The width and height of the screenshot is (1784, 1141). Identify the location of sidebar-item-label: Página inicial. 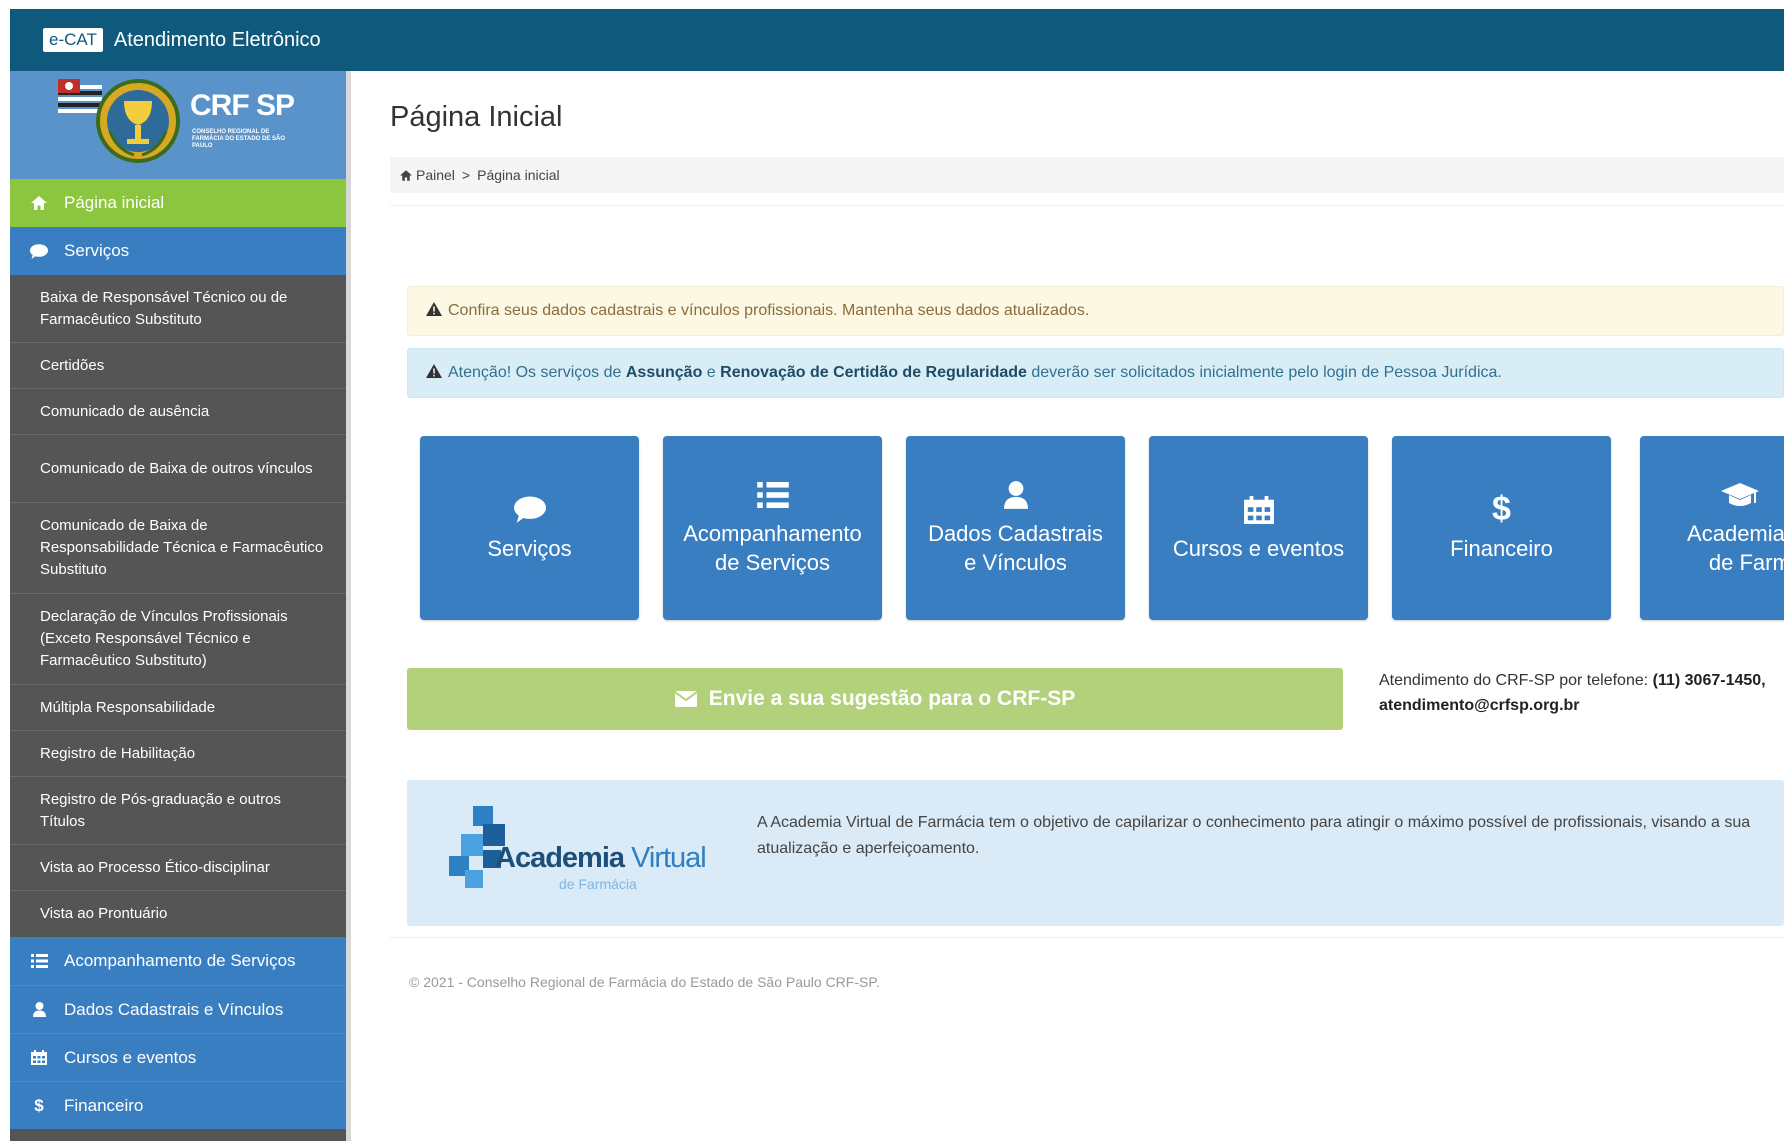
(114, 202).